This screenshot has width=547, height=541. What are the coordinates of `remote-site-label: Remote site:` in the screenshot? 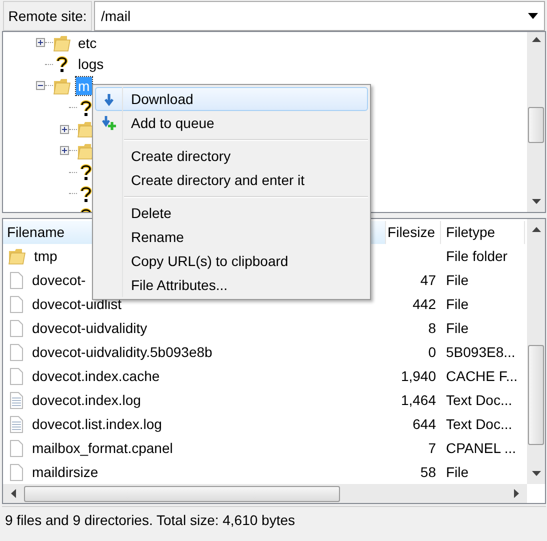 It's located at (47, 16).